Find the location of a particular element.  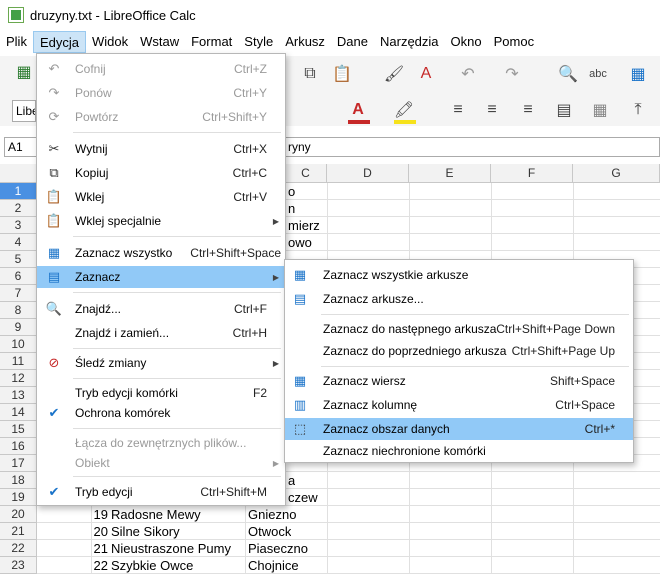

menu-item-paste-special: 📋 Wklej specjalnie ▶ is located at coordinates (161, 221).